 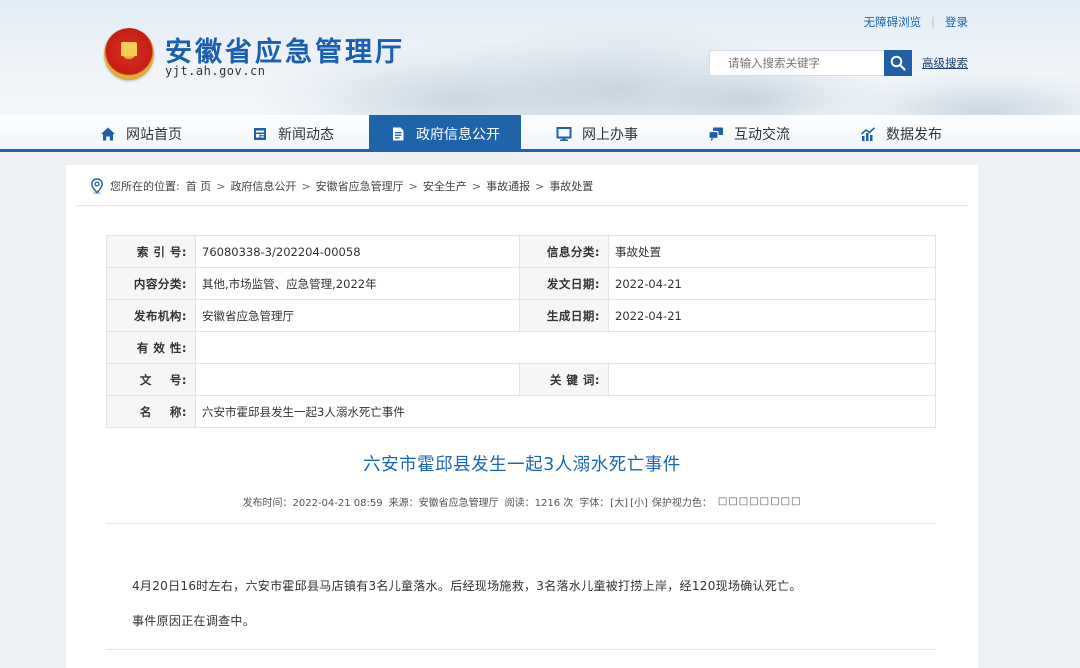 I want to click on nav-item-data-release: 数据发布, so click(x=901, y=133).